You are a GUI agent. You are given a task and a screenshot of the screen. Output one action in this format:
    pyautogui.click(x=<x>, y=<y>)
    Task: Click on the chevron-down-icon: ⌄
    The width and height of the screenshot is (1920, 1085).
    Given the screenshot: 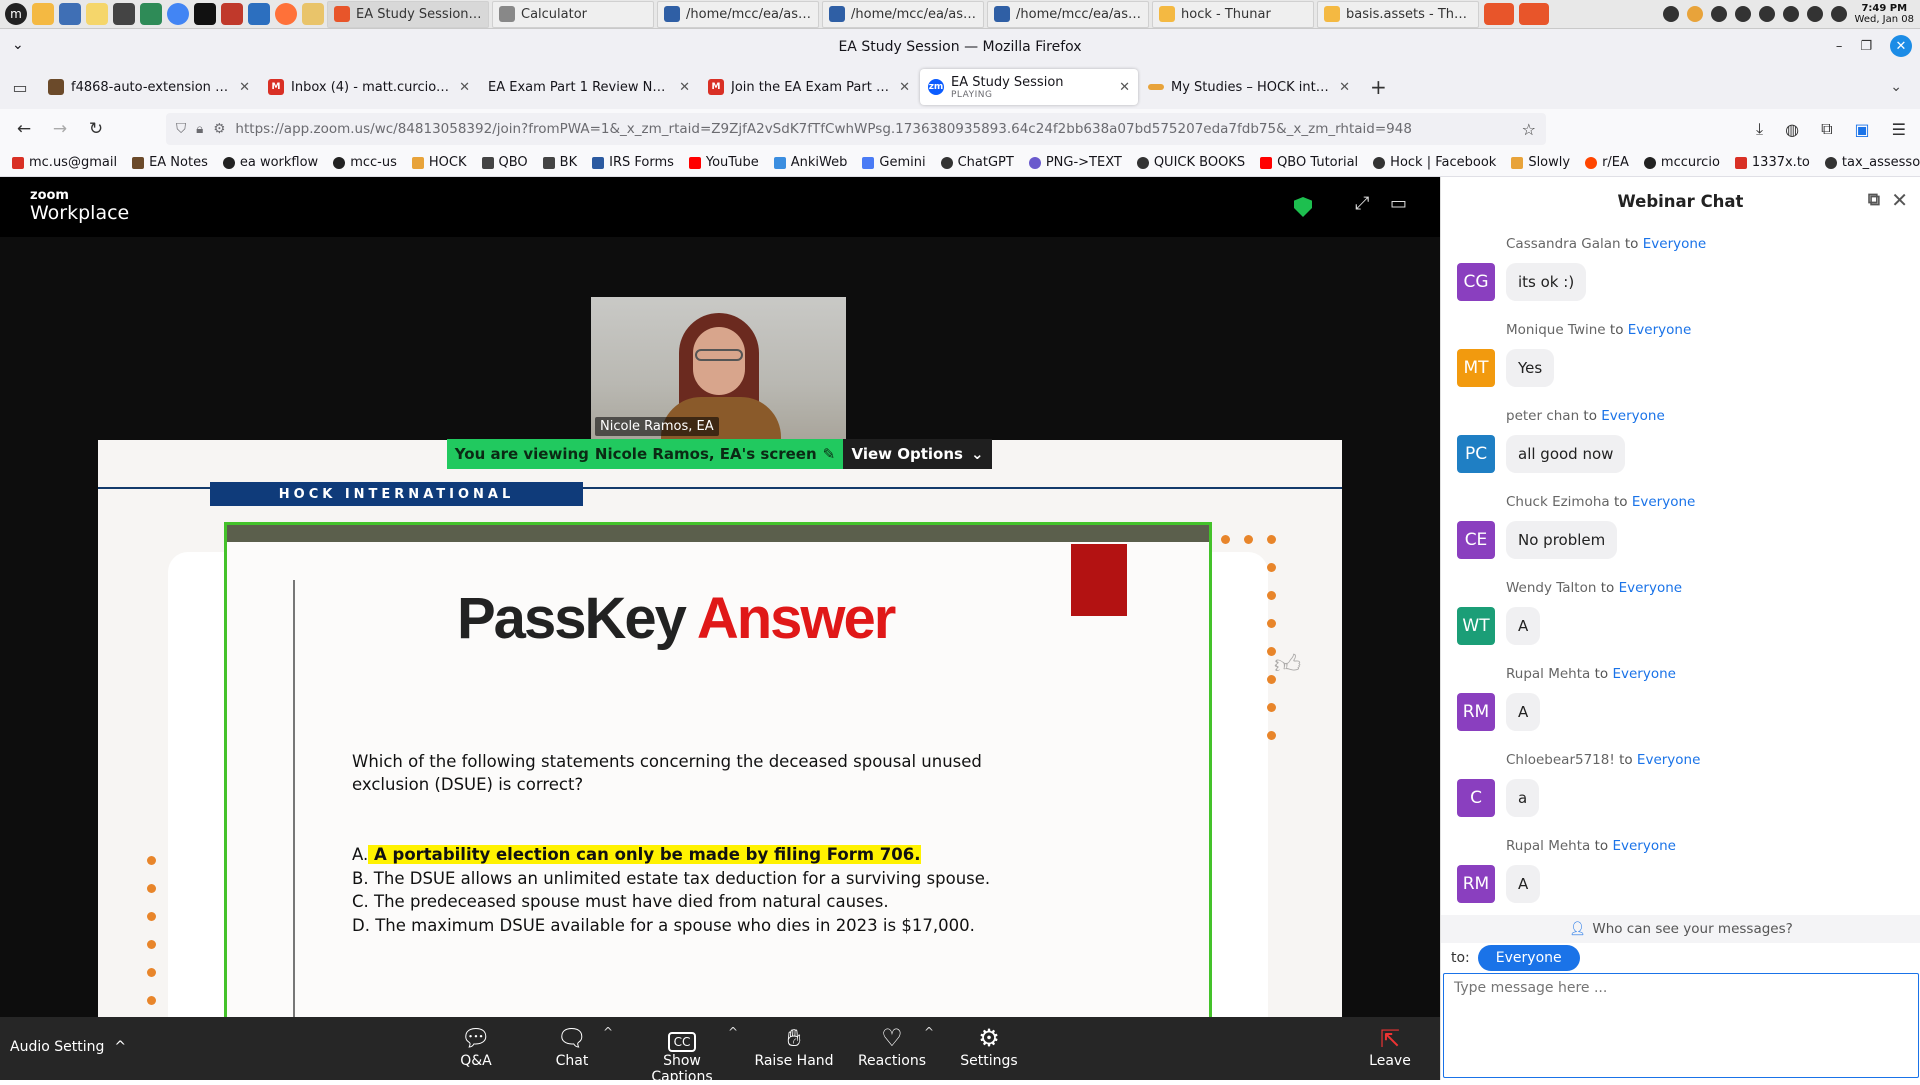 What is the action you would take?
    pyautogui.click(x=18, y=45)
    